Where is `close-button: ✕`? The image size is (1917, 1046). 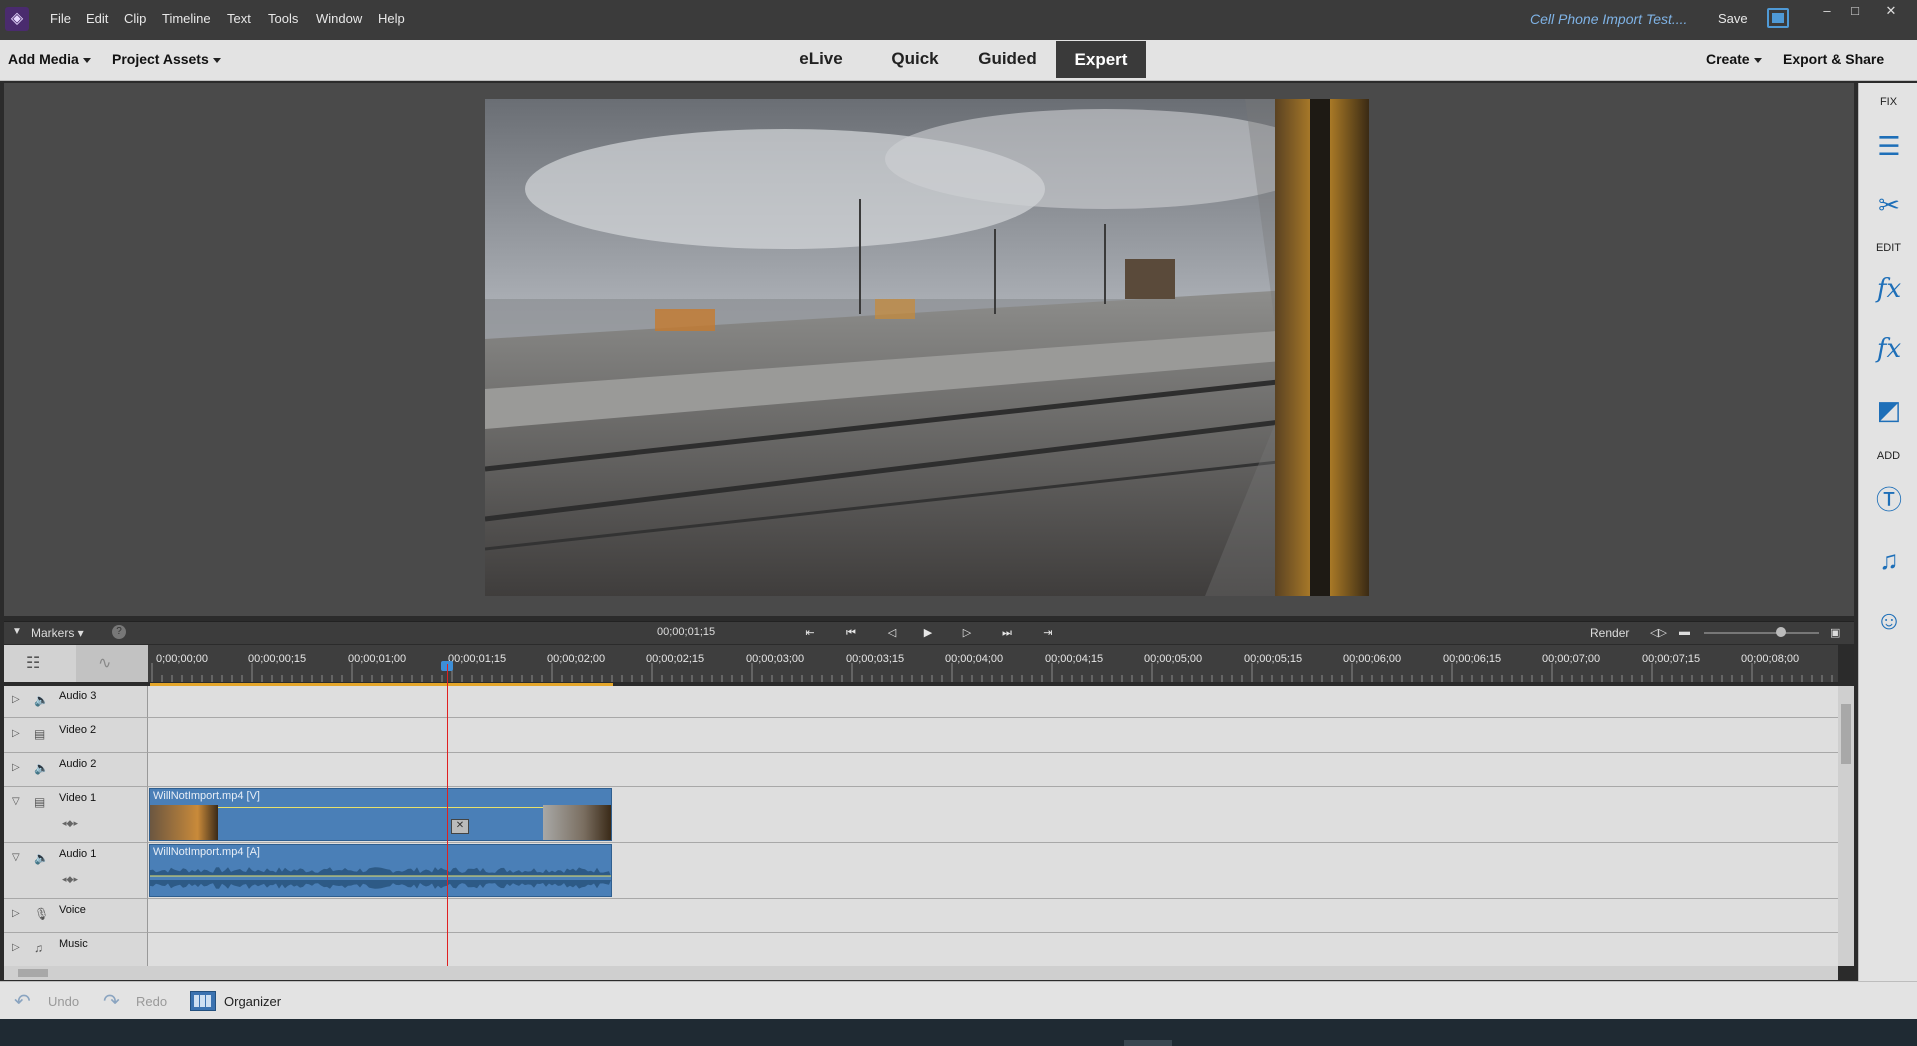 close-button: ✕ is located at coordinates (1891, 11).